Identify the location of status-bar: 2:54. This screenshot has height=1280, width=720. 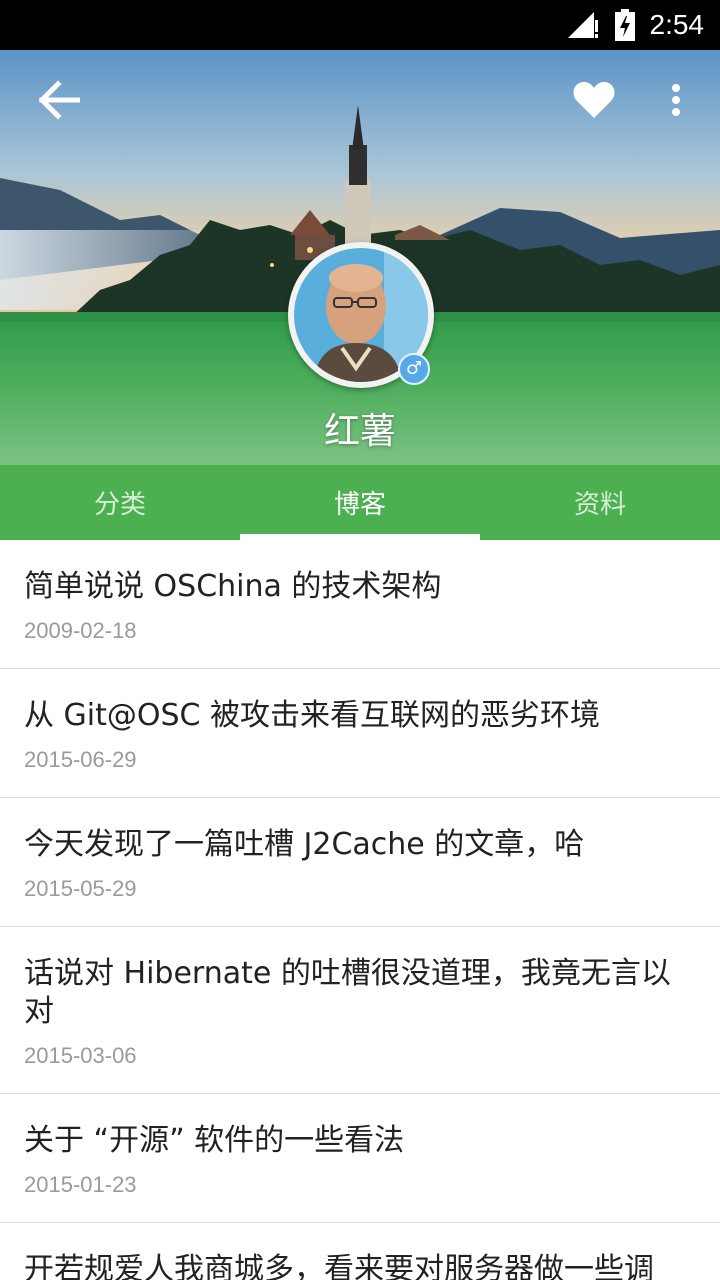
(360, 25).